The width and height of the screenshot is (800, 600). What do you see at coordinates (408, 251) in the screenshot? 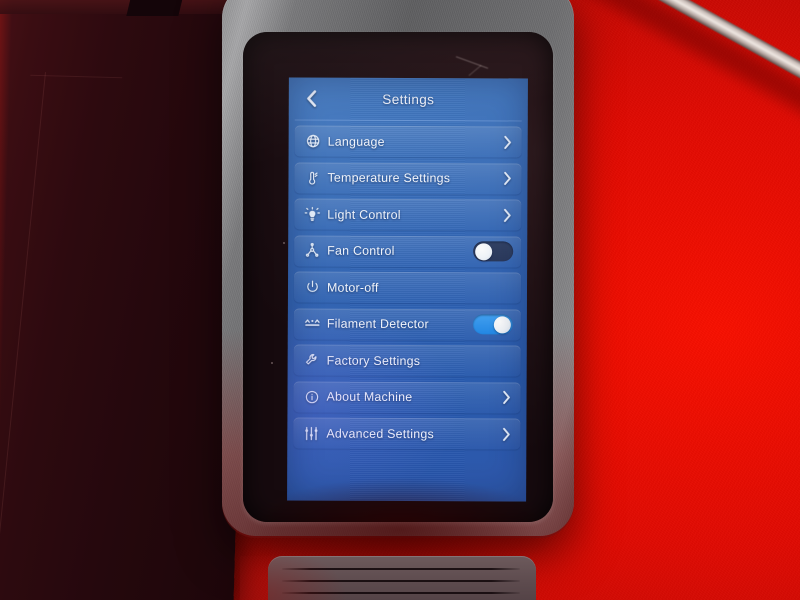
I see `settings-row-fan-control: Fan Control` at bounding box center [408, 251].